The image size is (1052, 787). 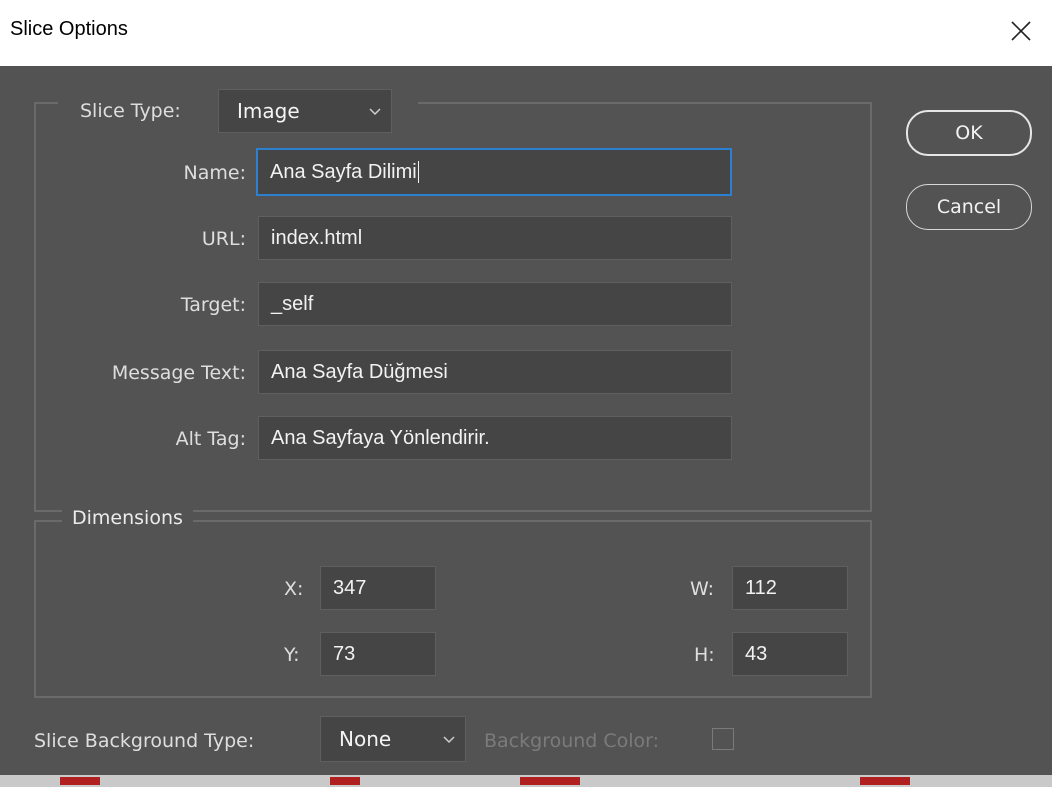 What do you see at coordinates (393, 739) in the screenshot?
I see `slice-background-type-dropdown: None` at bounding box center [393, 739].